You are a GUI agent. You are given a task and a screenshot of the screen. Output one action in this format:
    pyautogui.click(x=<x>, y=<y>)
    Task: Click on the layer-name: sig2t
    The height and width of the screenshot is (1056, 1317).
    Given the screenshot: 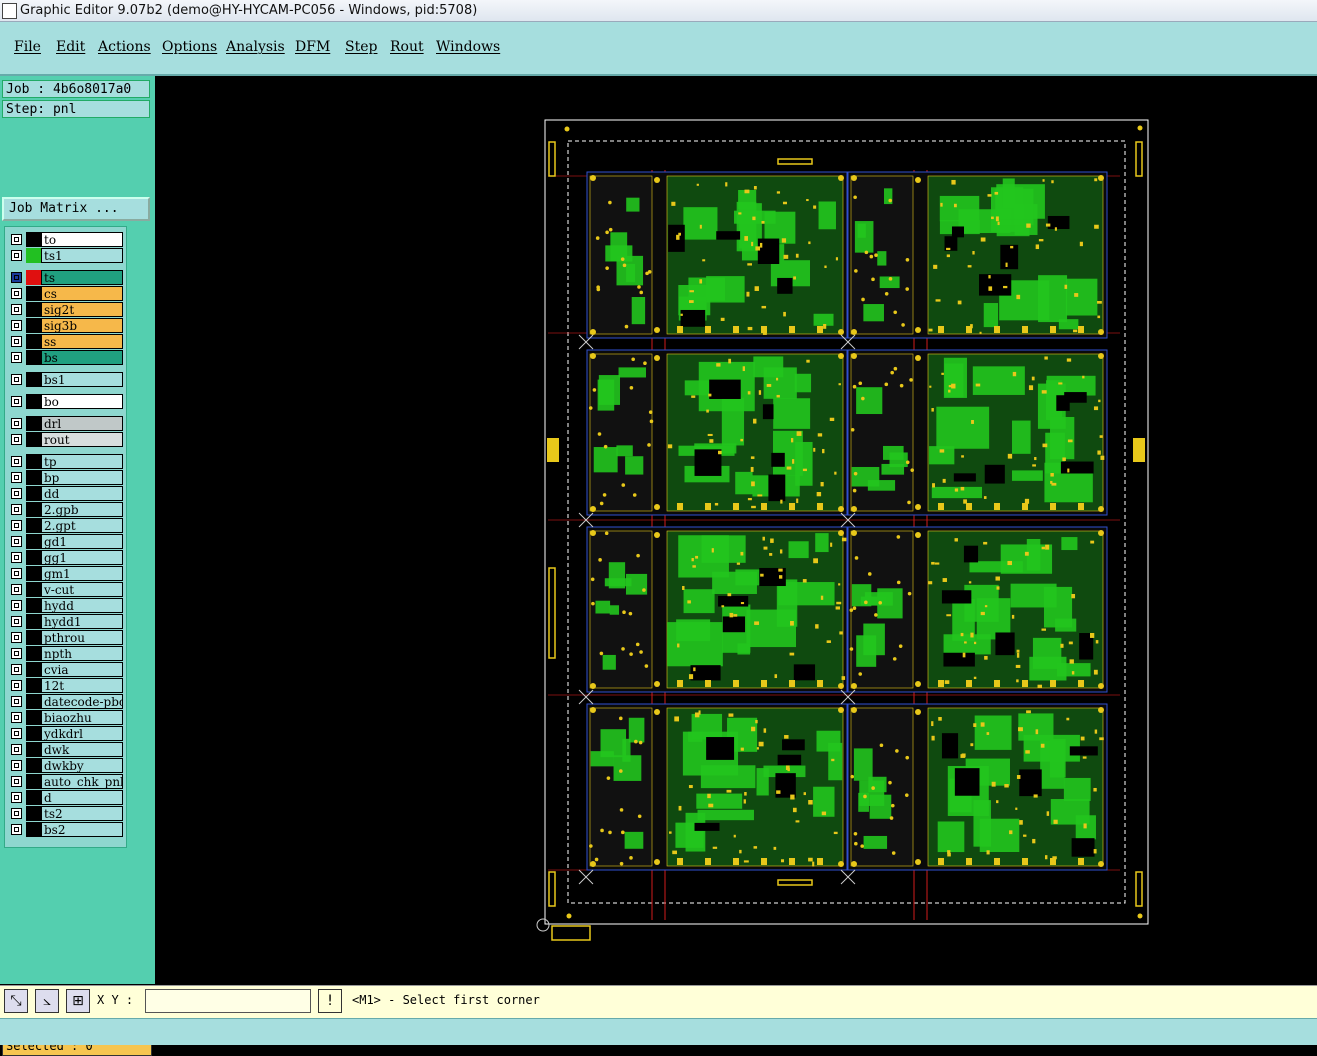 What is the action you would take?
    pyautogui.click(x=82, y=309)
    